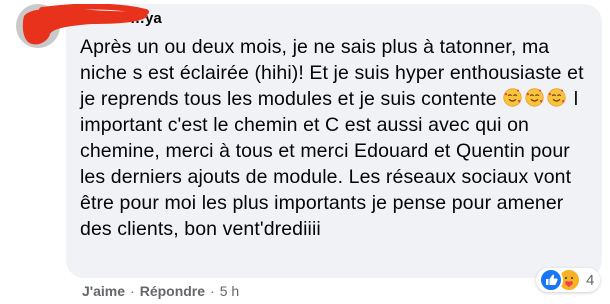  What do you see at coordinates (172, 291) in the screenshot?
I see `reply-button: Répondre` at bounding box center [172, 291].